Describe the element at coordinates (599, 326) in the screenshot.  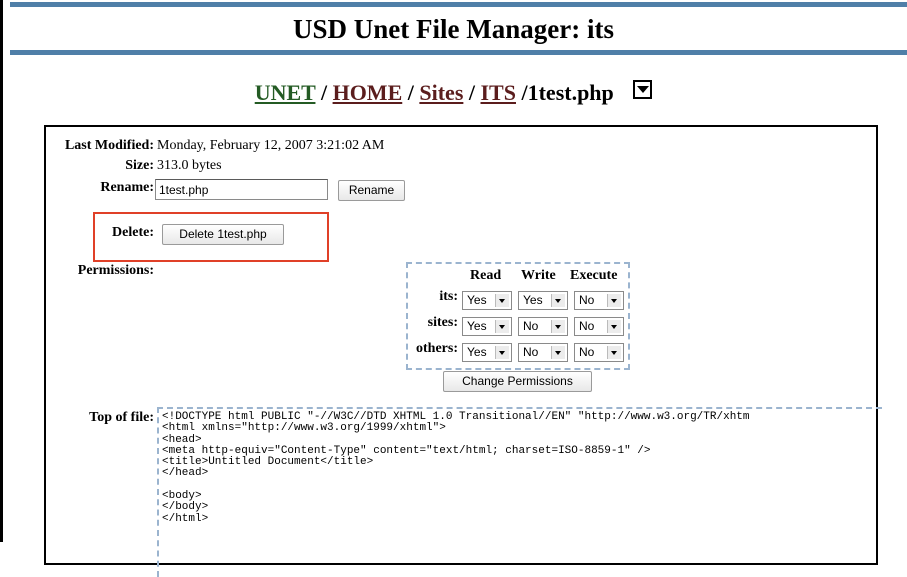
I see `sites-execute-select: No` at that location.